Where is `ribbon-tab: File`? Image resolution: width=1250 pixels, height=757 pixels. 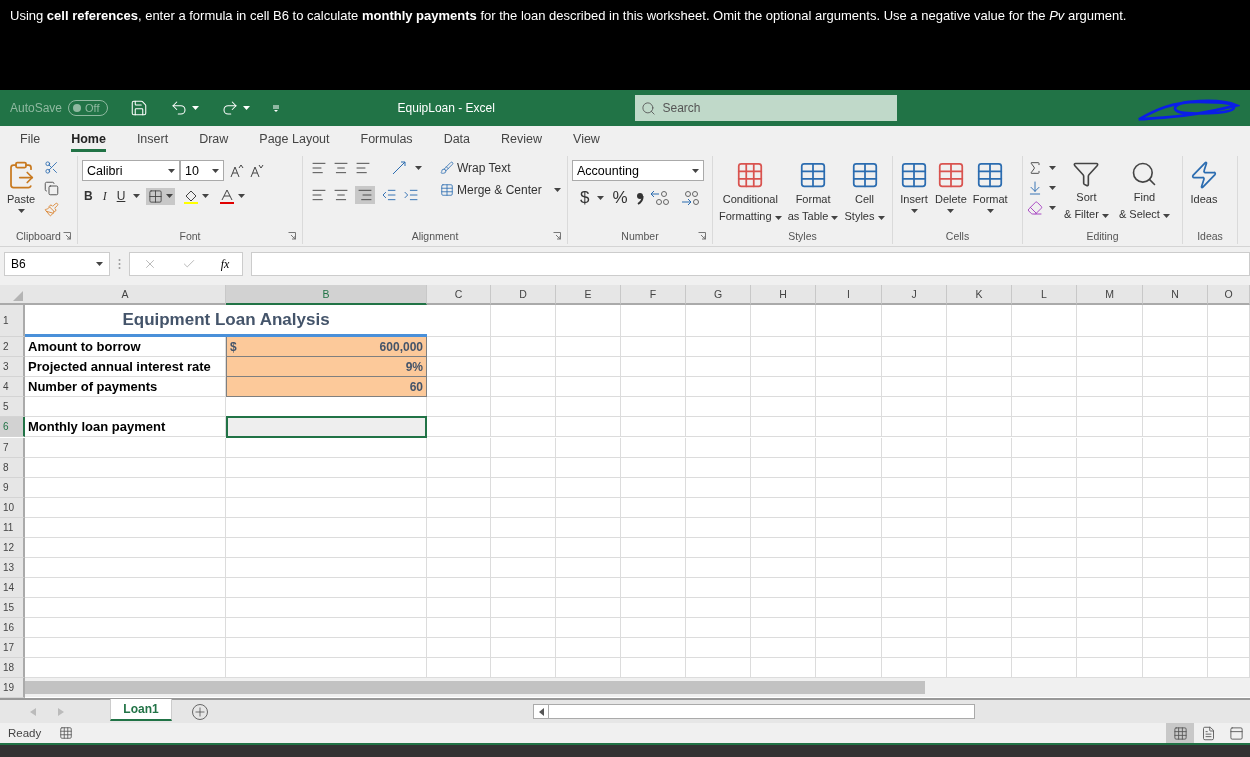 ribbon-tab: File is located at coordinates (30, 142).